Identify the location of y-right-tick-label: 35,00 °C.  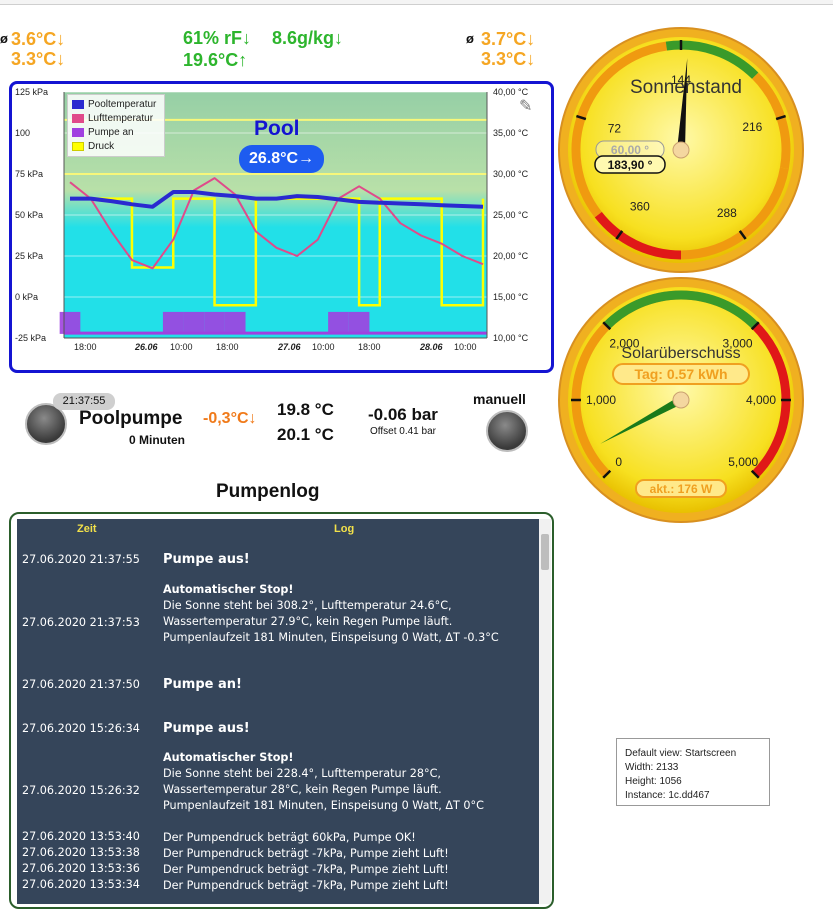
(511, 133).